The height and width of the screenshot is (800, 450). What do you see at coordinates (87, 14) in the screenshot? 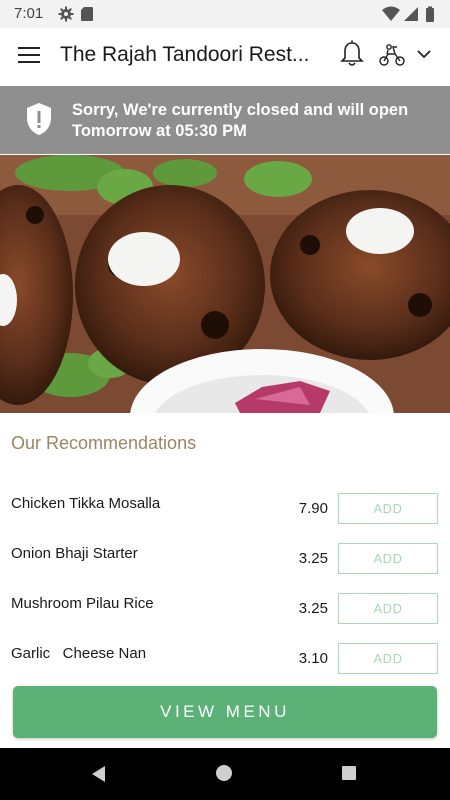
I see `sd-card-icon` at bounding box center [87, 14].